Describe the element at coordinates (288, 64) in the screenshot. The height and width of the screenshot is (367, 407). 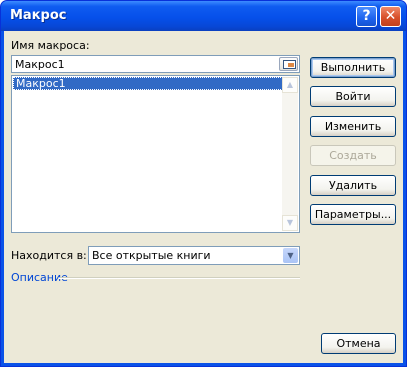
I see `range-select-icon` at that location.